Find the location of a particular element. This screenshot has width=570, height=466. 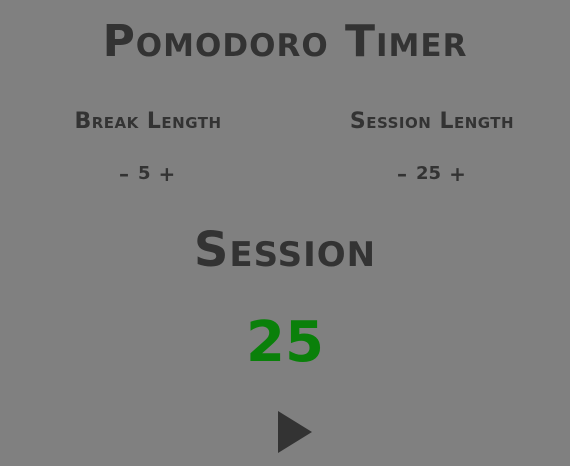

break-decrement-button: – is located at coordinates (124, 174).